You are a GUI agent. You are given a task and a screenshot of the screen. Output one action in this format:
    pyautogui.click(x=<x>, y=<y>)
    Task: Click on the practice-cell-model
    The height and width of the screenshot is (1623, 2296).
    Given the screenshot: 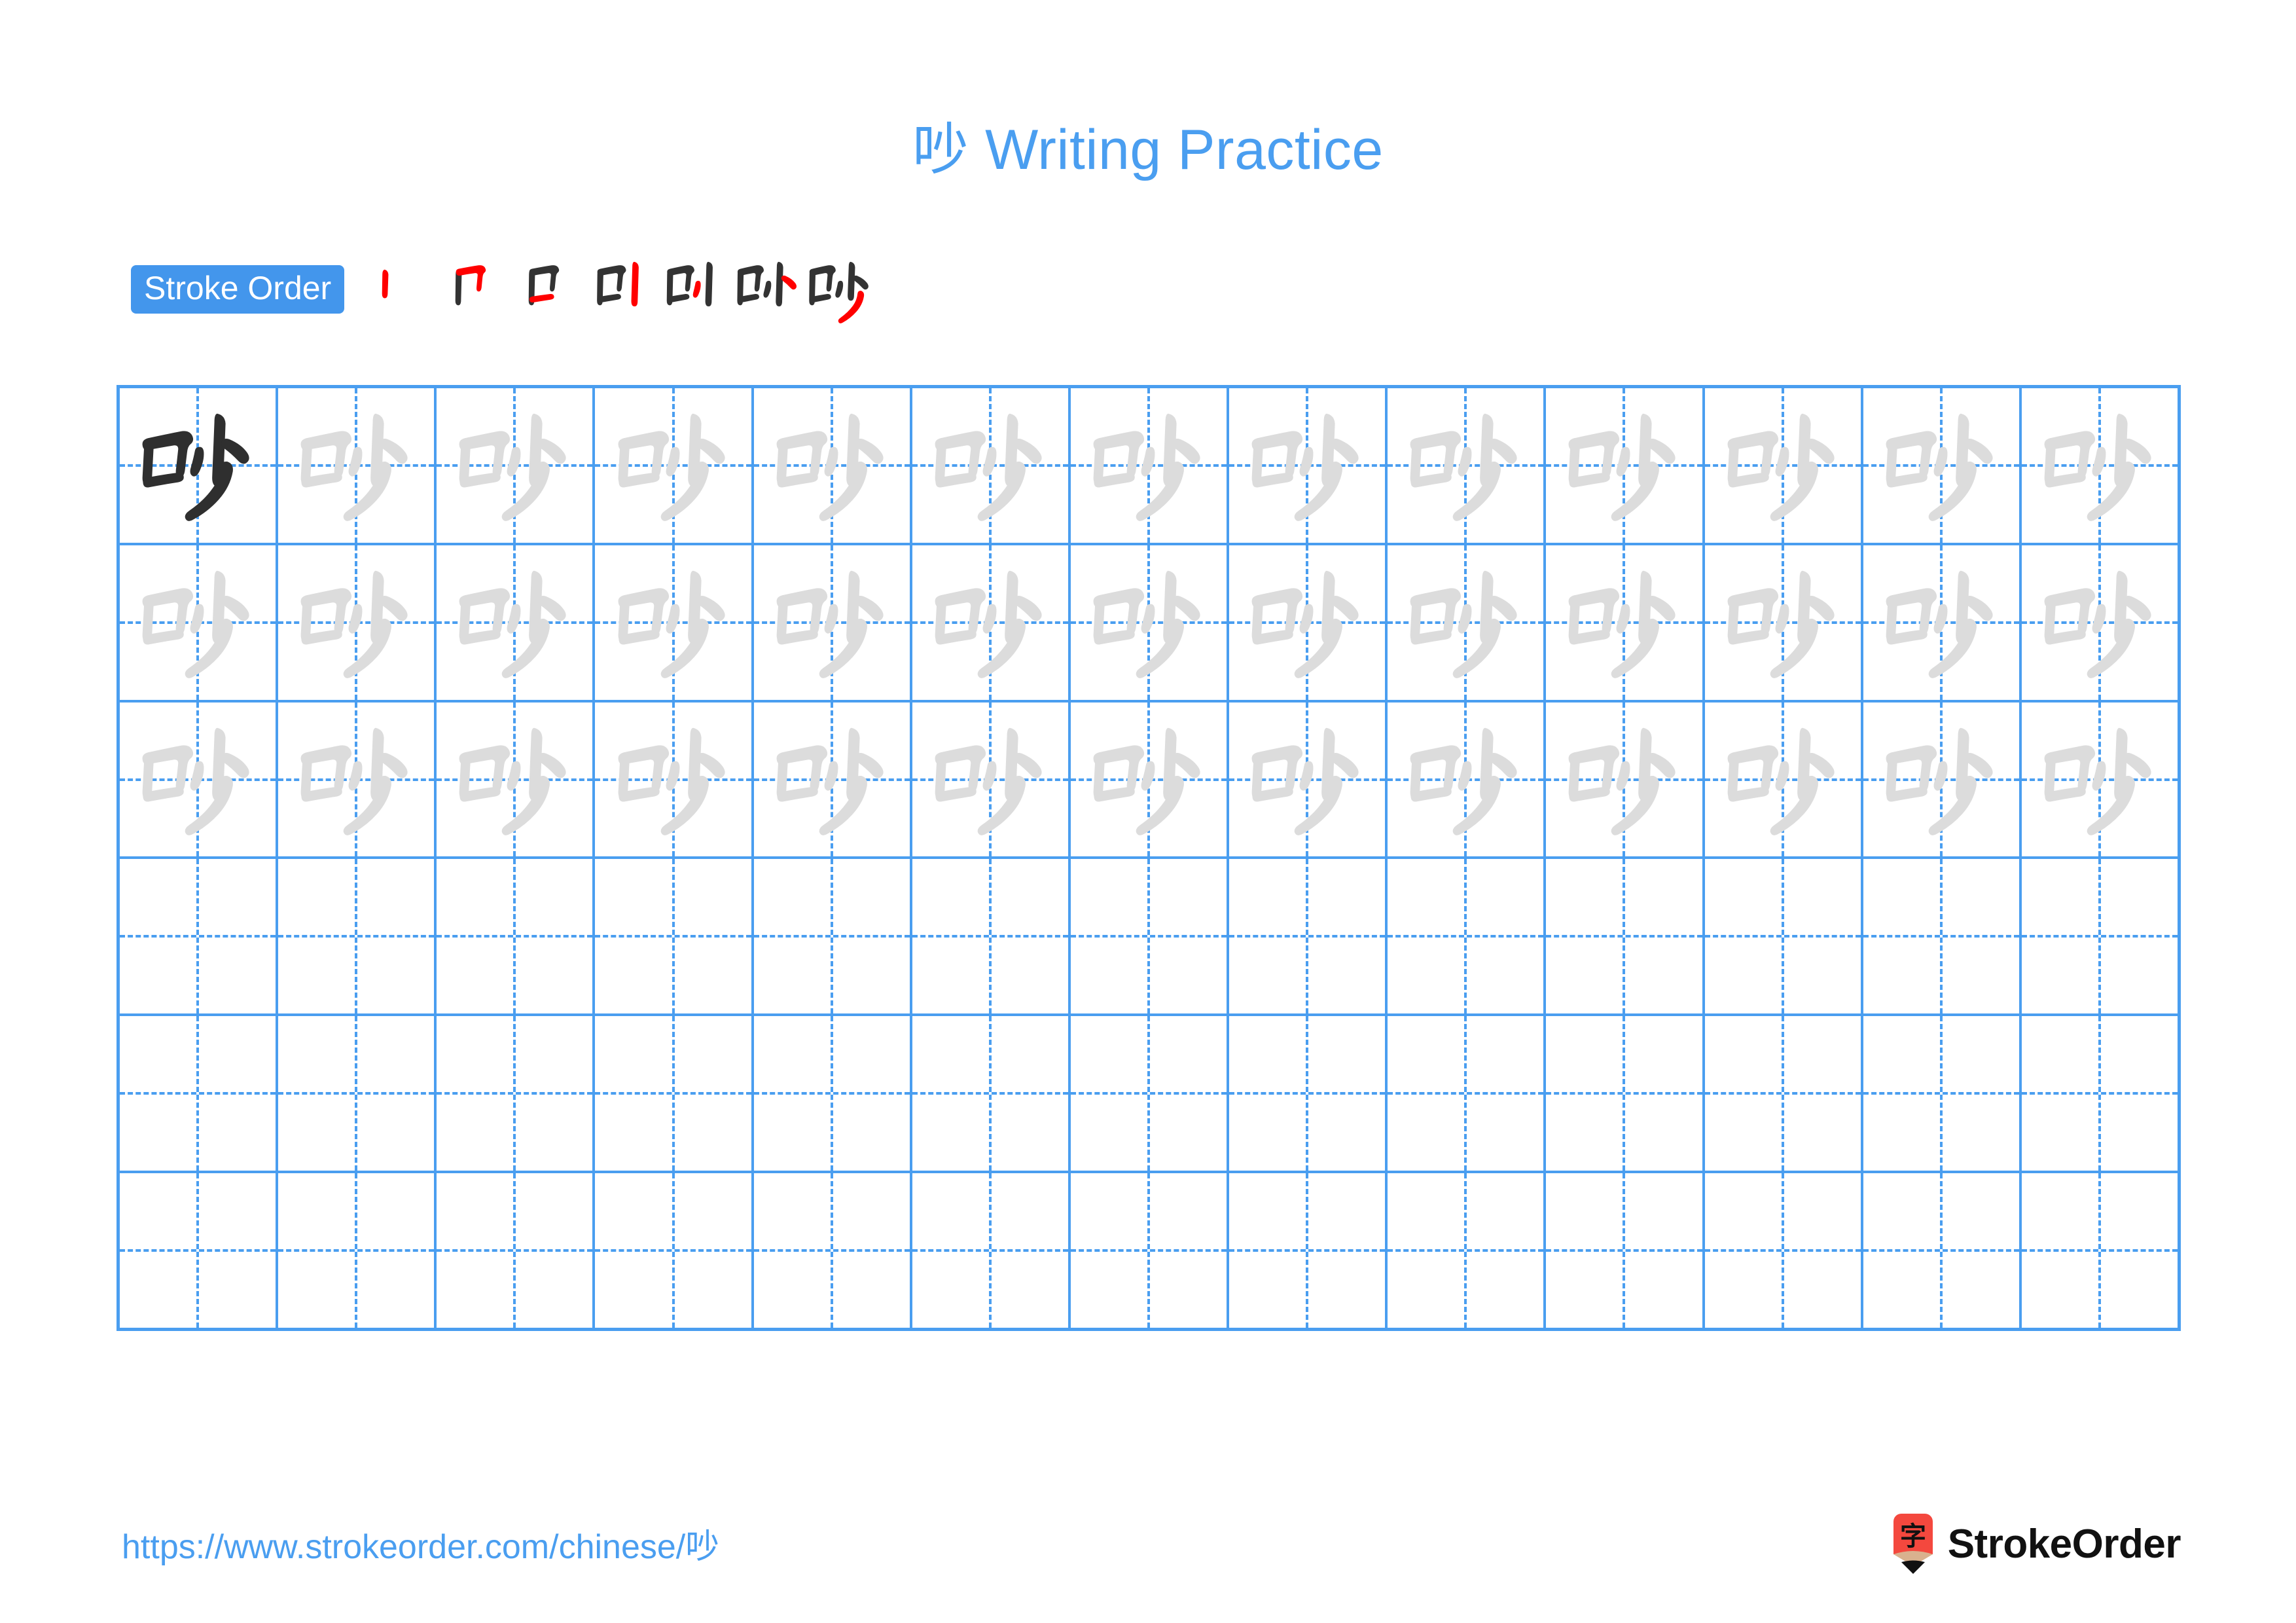 What is the action you would take?
    pyautogui.click(x=199, y=465)
    